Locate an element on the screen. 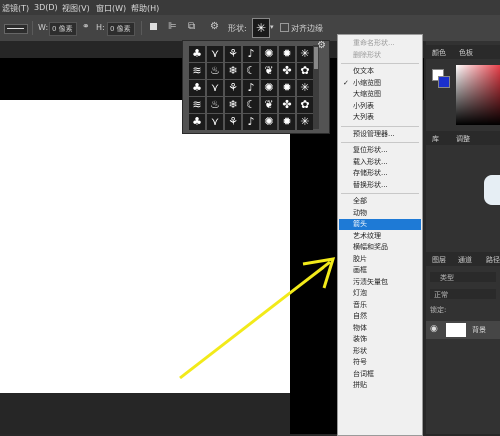 The image size is (500, 436). menu-item: 胶片 is located at coordinates (380, 259).